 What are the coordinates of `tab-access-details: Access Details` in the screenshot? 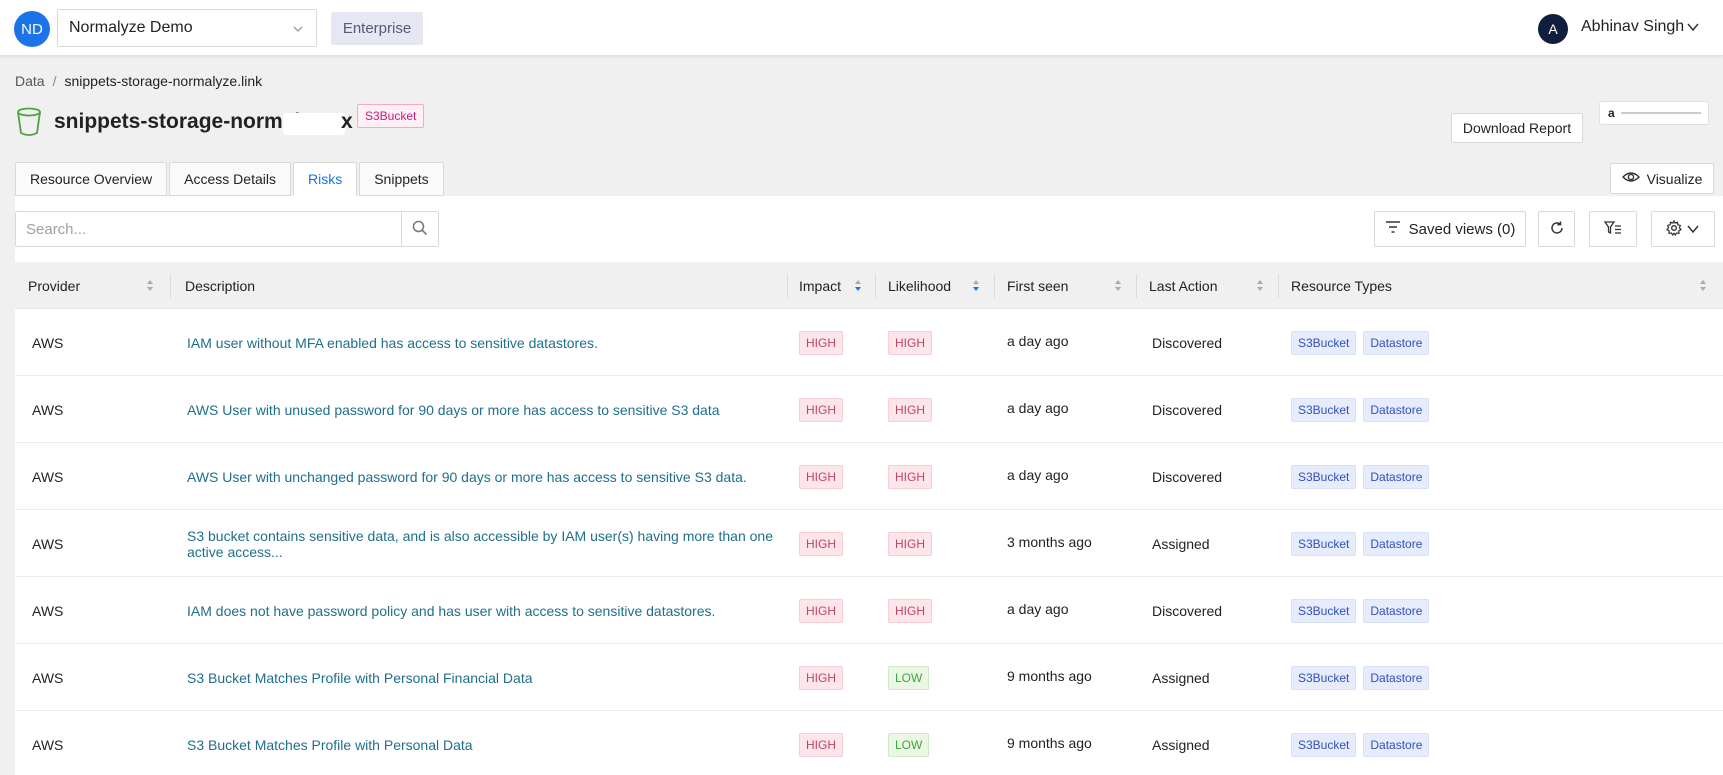 It's located at (230, 179).